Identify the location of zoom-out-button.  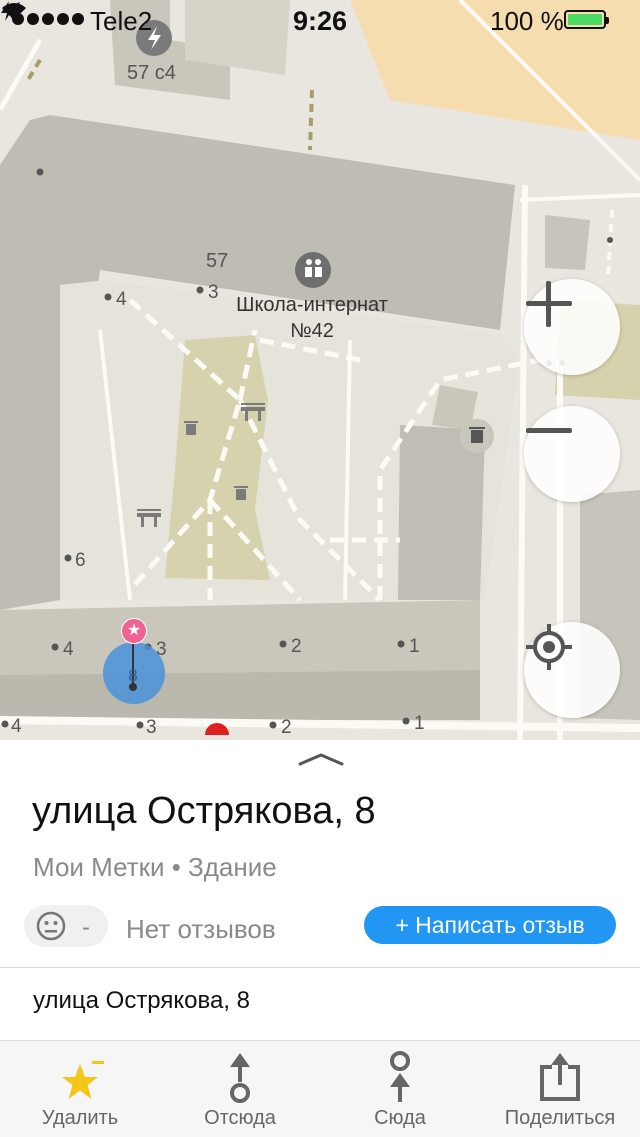
(572, 454).